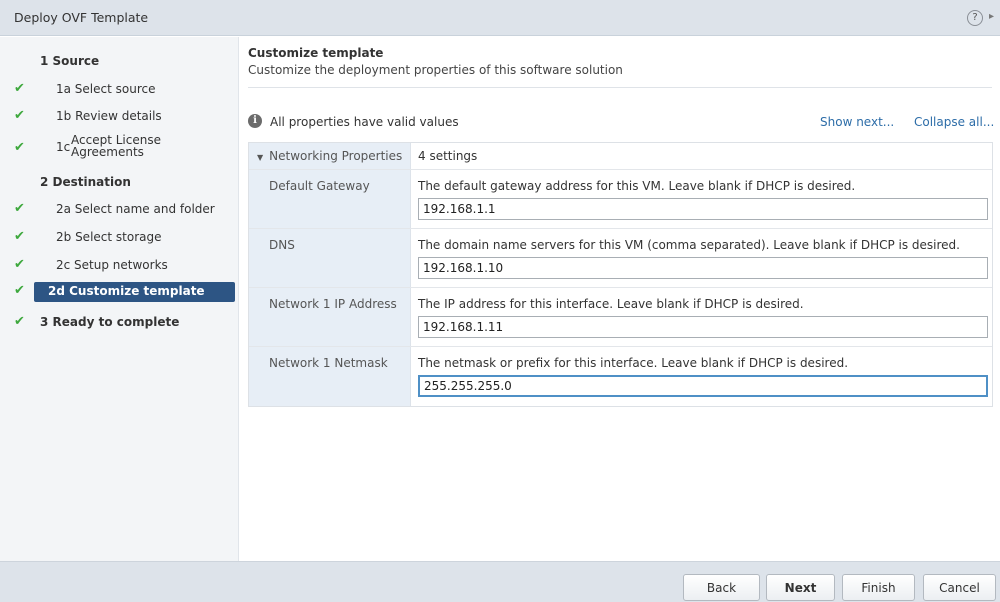 The image size is (1000, 602). What do you see at coordinates (500, 18) in the screenshot?
I see `dialog-titlebar: Deploy OVF Template ? ▸` at bounding box center [500, 18].